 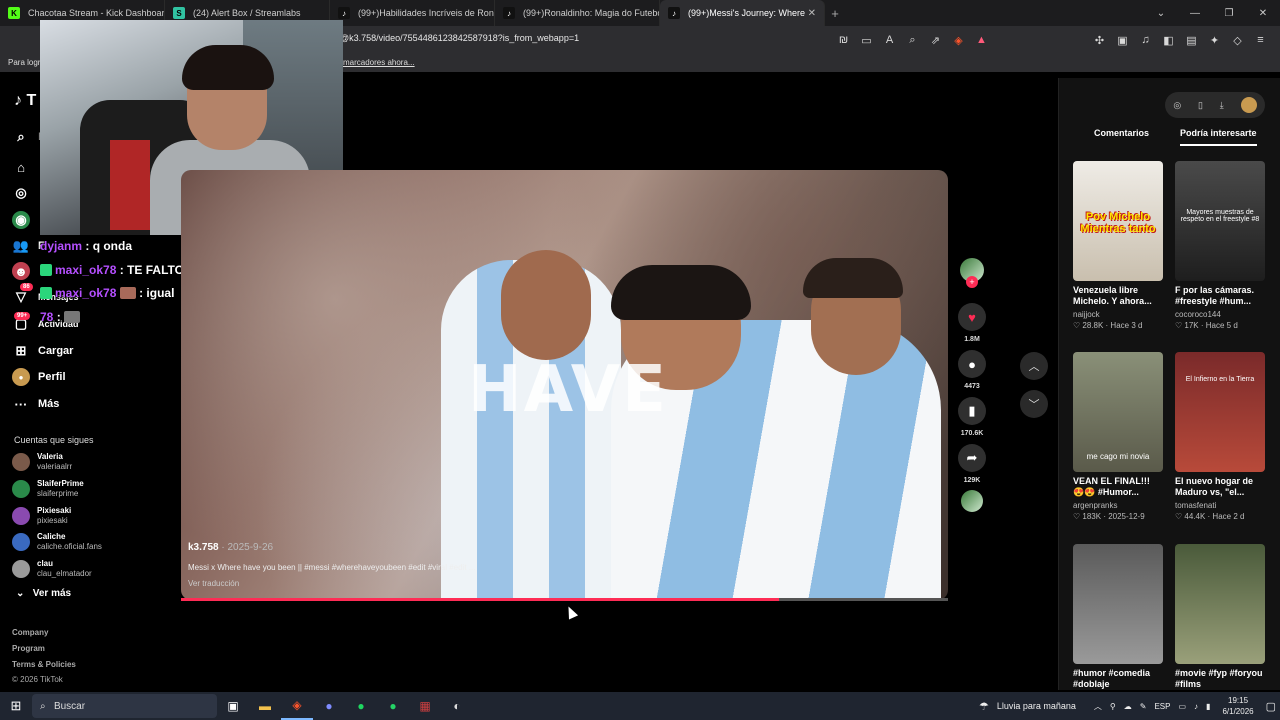 I want to click on sidebar-icon: ◧, so click(x=1168, y=40).